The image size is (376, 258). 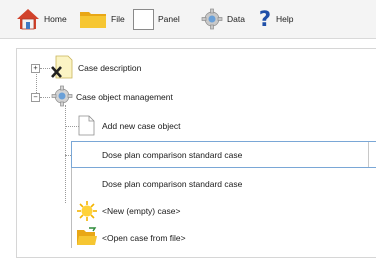 I want to click on home-label: Home, so click(x=55, y=19).